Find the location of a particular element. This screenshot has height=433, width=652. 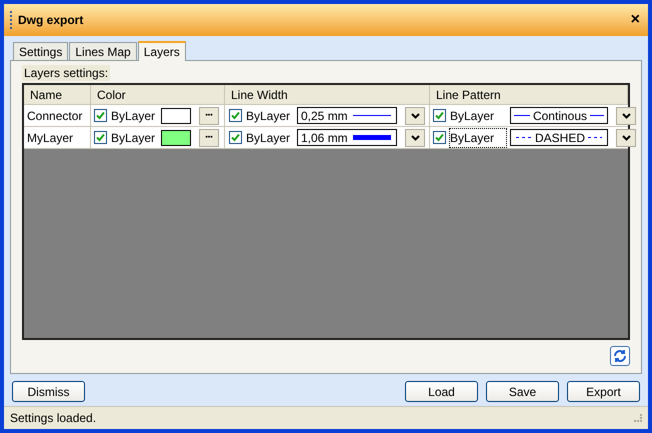

line-pattern-field: DASHED is located at coordinates (559, 137).